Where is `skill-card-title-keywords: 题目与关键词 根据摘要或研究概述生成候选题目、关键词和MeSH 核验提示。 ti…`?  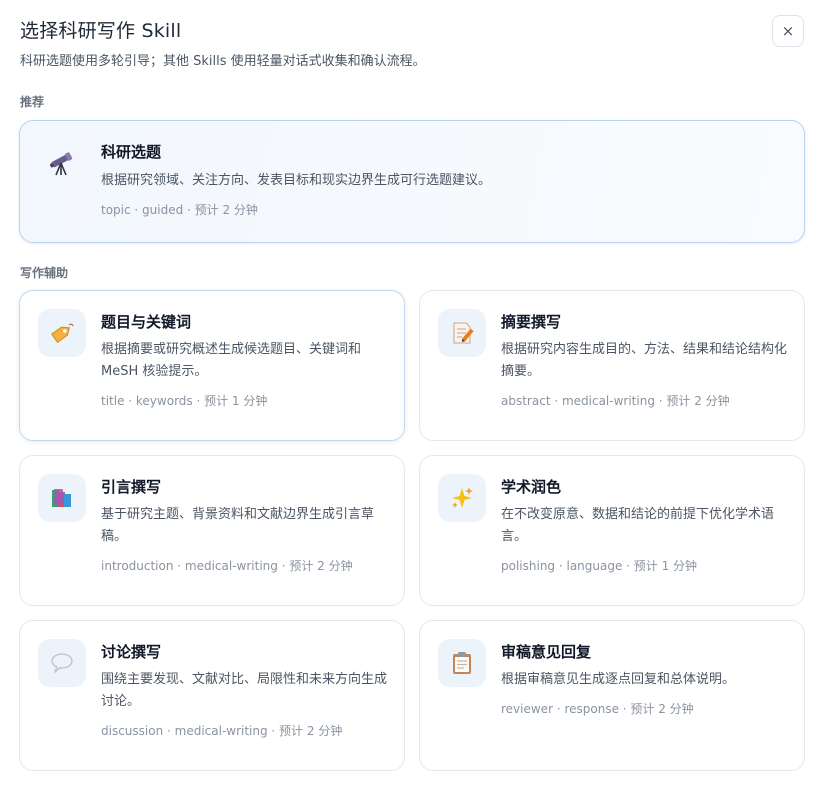 skill-card-title-keywords: 题目与关键词 根据摘要或研究概述生成候选题目、关键词和MeSH 核验提示。 ti… is located at coordinates (212, 365).